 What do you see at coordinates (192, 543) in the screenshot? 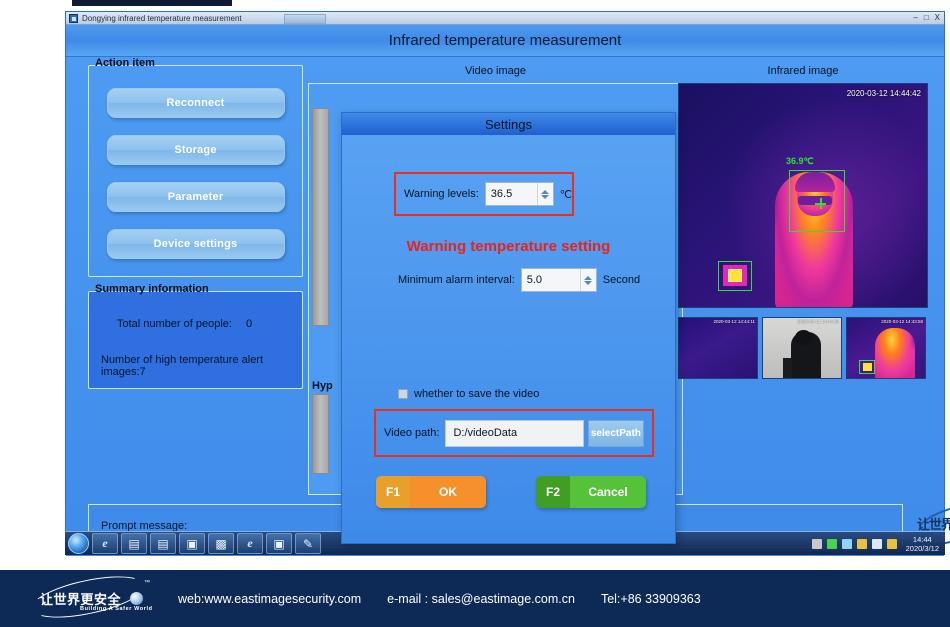
I see `media-icon: ▣` at bounding box center [192, 543].